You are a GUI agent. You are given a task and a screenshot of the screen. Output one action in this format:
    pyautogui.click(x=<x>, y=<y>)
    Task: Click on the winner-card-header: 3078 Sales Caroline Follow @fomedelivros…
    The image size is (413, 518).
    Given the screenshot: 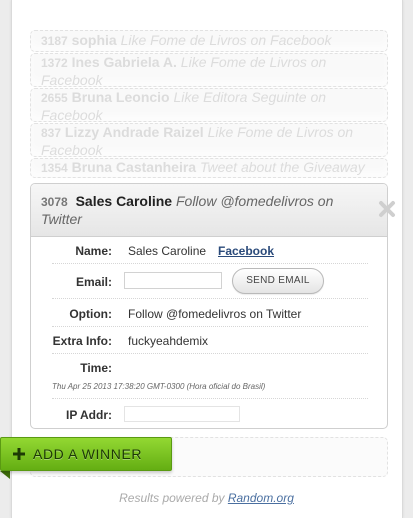 What is the action you would take?
    pyautogui.click(x=209, y=210)
    